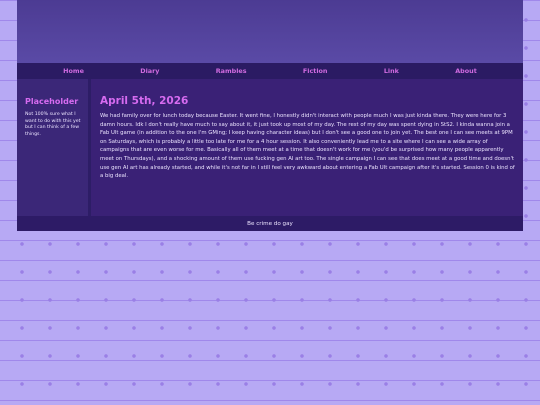 The height and width of the screenshot is (405, 540). What do you see at coordinates (231, 71) in the screenshot?
I see `nav-rambles: Rambles` at bounding box center [231, 71].